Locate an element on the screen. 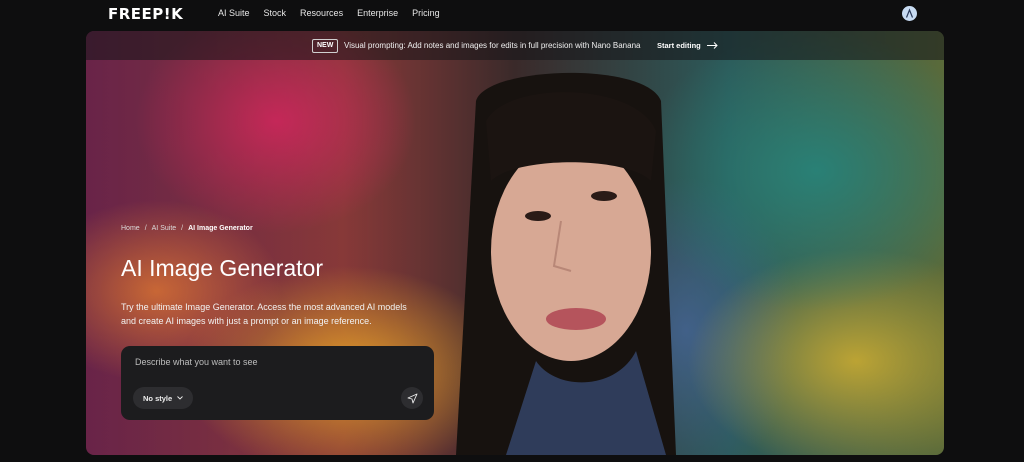  arrow-right-icon is located at coordinates (712, 45).